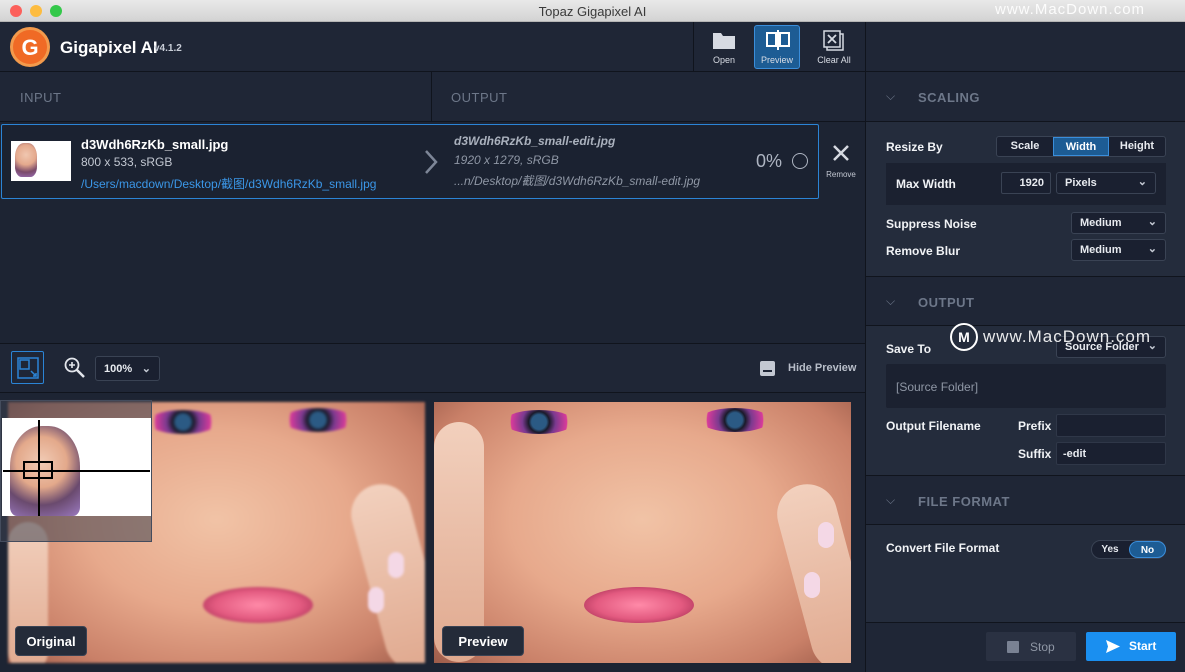 Image resolution: width=1185 pixels, height=672 pixels. I want to click on progress-percent: 0%, so click(769, 161).